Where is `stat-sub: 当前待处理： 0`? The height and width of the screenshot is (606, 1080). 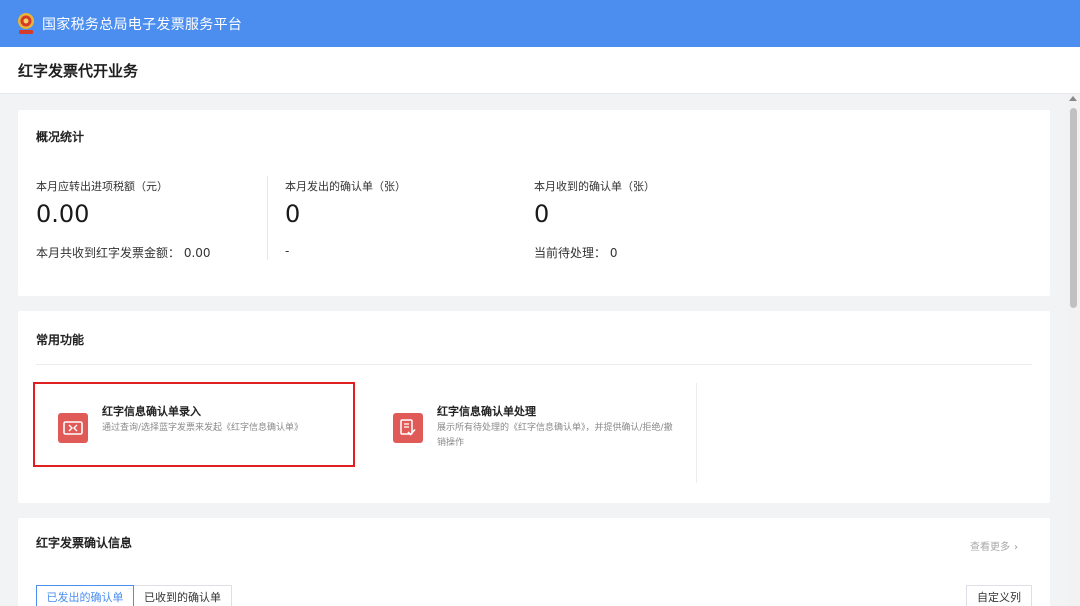 stat-sub: 当前待处理： 0 is located at coordinates (576, 253).